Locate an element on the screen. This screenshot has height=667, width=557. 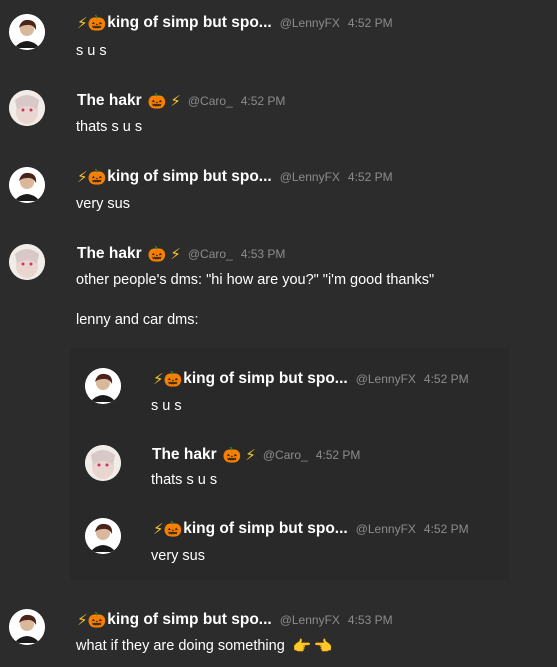
message-text: lenny and car dms: is located at coordinates (137, 320).